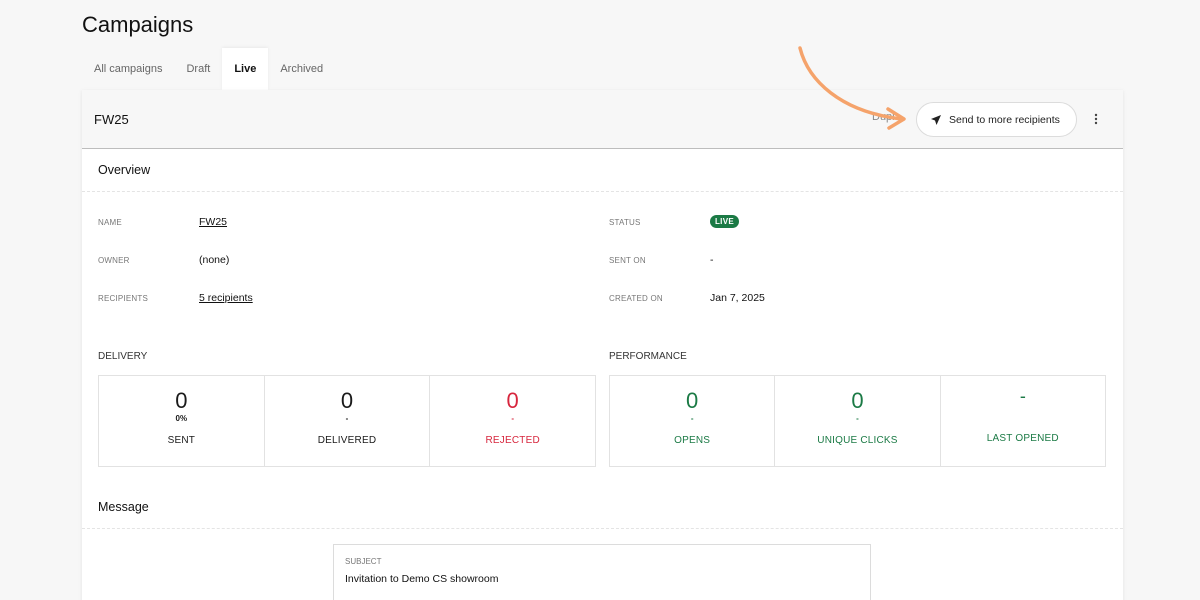 The width and height of the screenshot is (1200, 600). I want to click on rejected-label: REJECTED, so click(512, 440).